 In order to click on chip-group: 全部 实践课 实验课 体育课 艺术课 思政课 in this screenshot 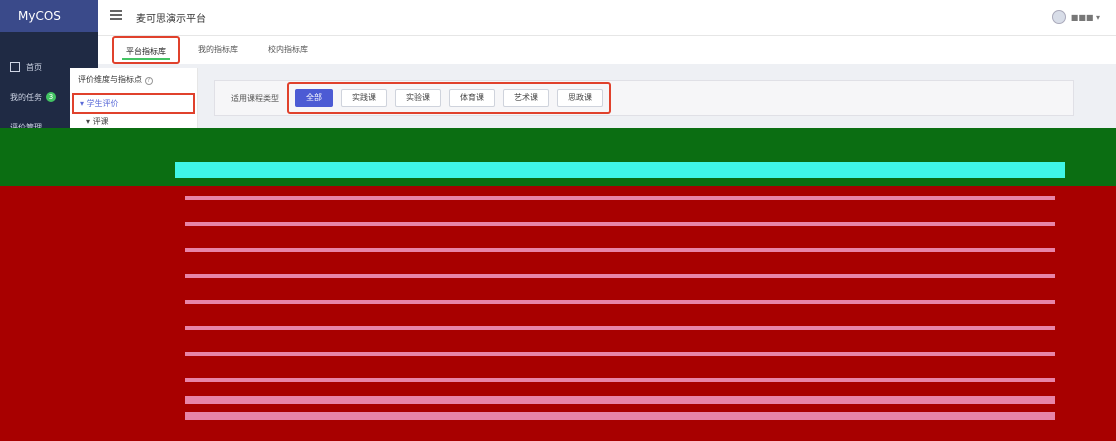, I will do `click(449, 98)`.